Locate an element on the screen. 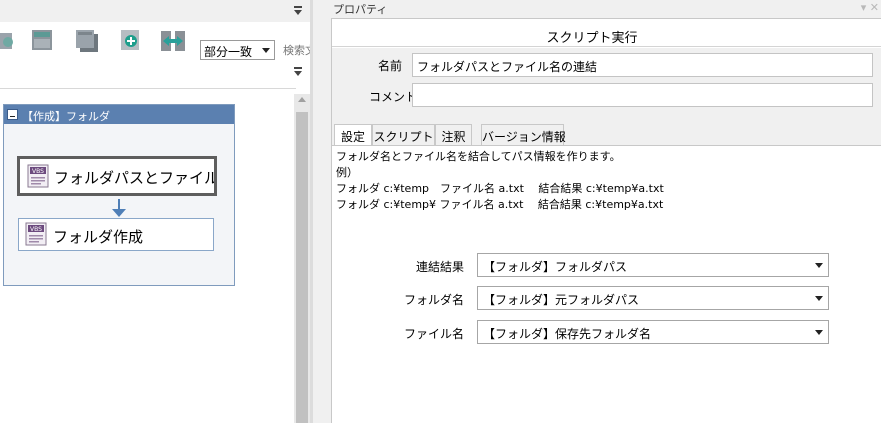 Image resolution: width=881 pixels, height=423 pixels. titlebar-buttons: ▾ ✕ is located at coordinates (870, 7).